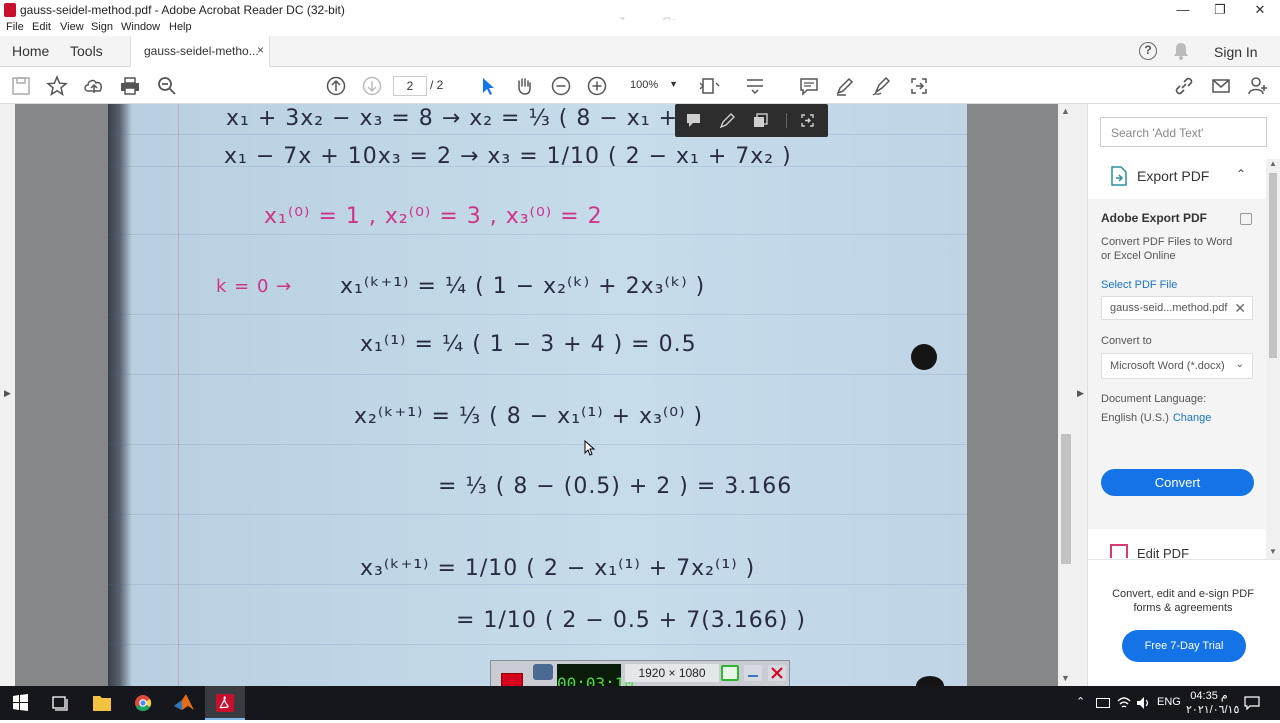  What do you see at coordinates (882, 86) in the screenshot?
I see `sign-pen-icon` at bounding box center [882, 86].